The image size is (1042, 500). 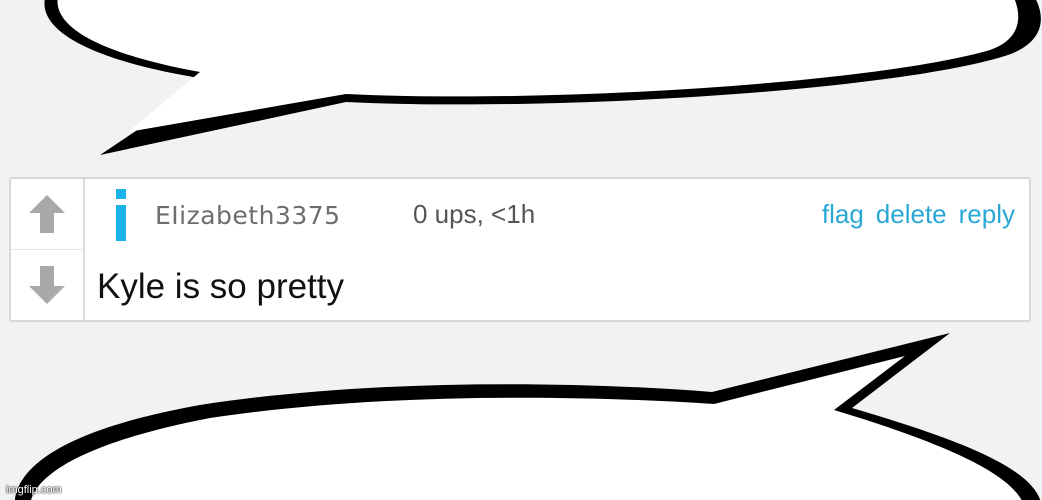 What do you see at coordinates (987, 214) in the screenshot?
I see `reply-link: reply` at bounding box center [987, 214].